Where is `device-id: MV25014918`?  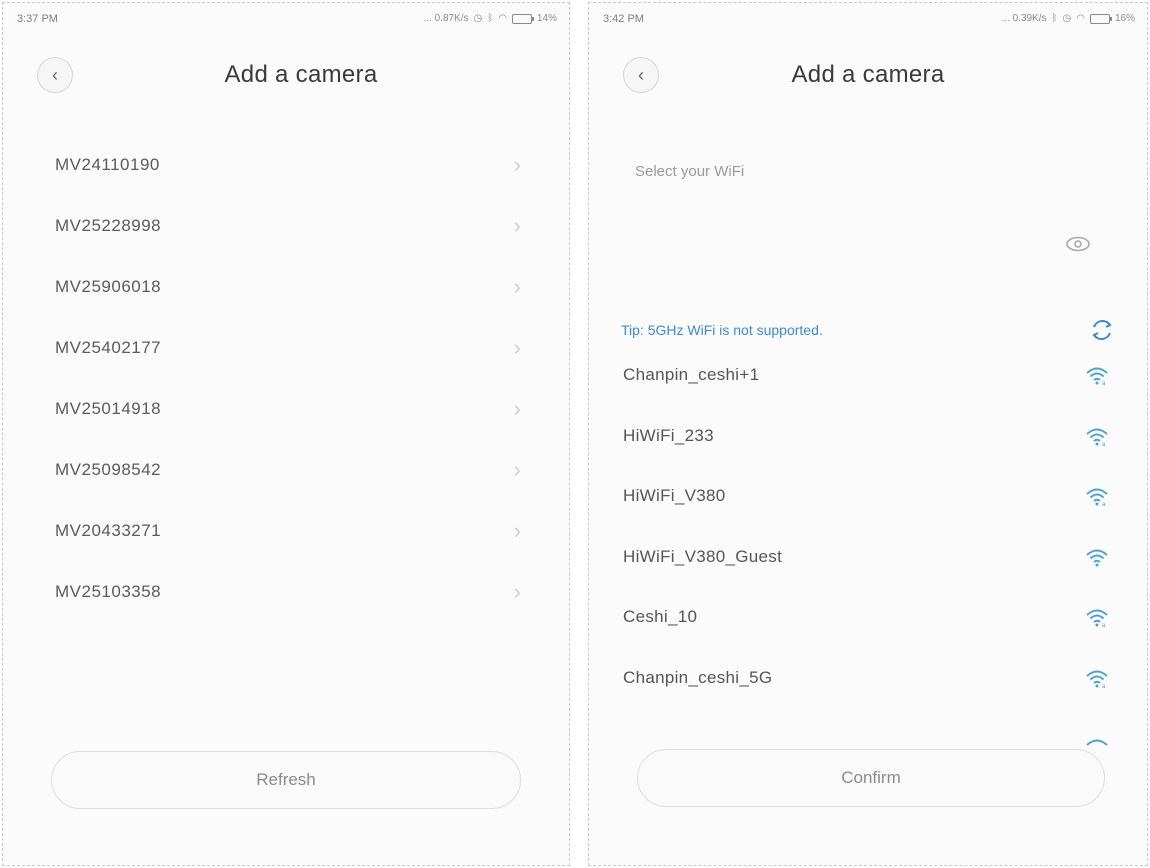
device-id: MV25014918 is located at coordinates (108, 408).